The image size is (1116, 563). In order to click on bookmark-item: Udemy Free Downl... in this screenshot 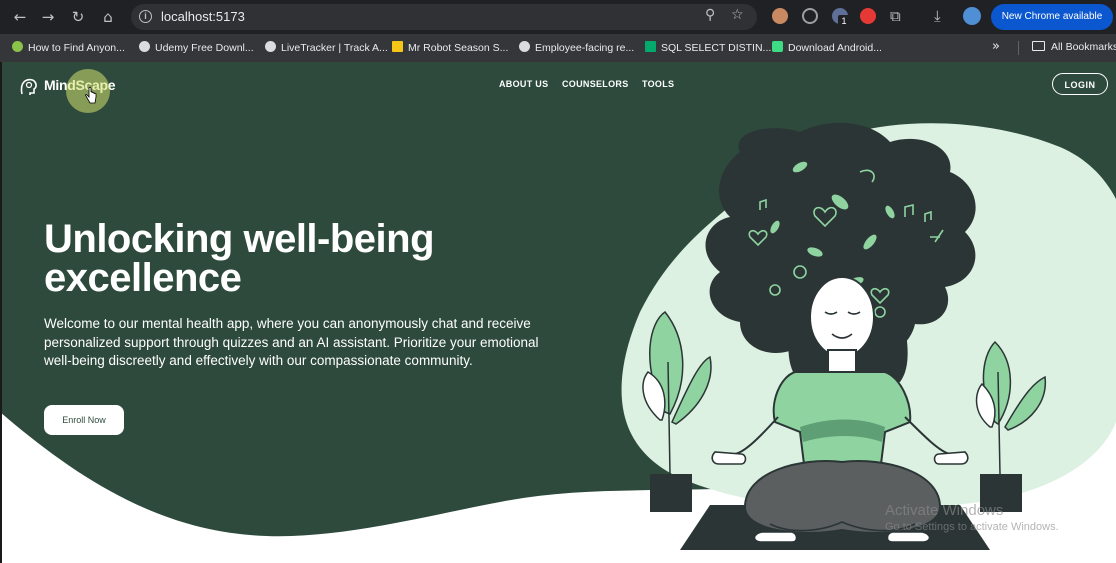, I will do `click(196, 47)`.